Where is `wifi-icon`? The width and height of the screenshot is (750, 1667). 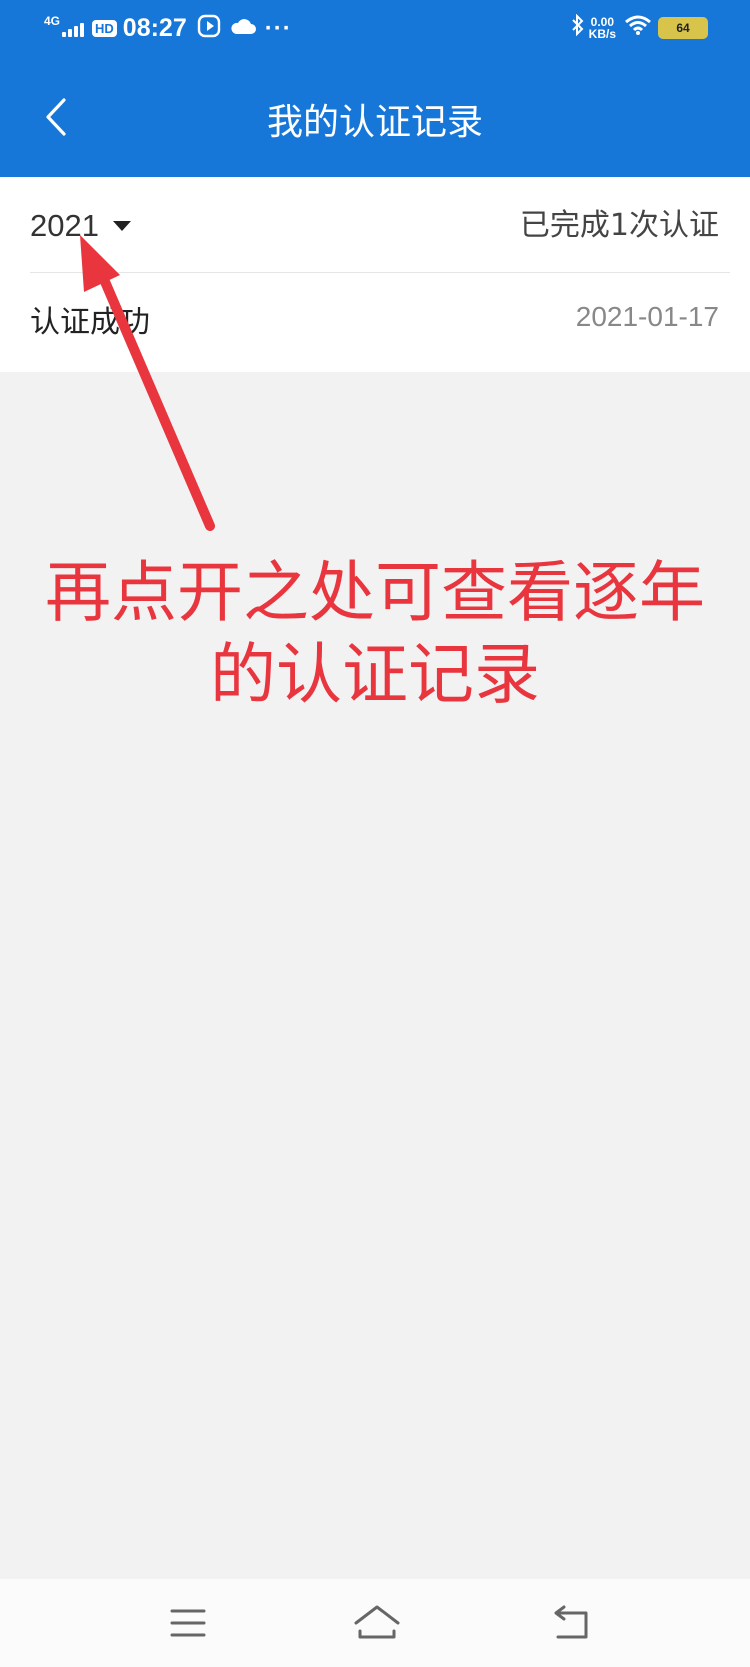
wifi-icon is located at coordinates (638, 27).